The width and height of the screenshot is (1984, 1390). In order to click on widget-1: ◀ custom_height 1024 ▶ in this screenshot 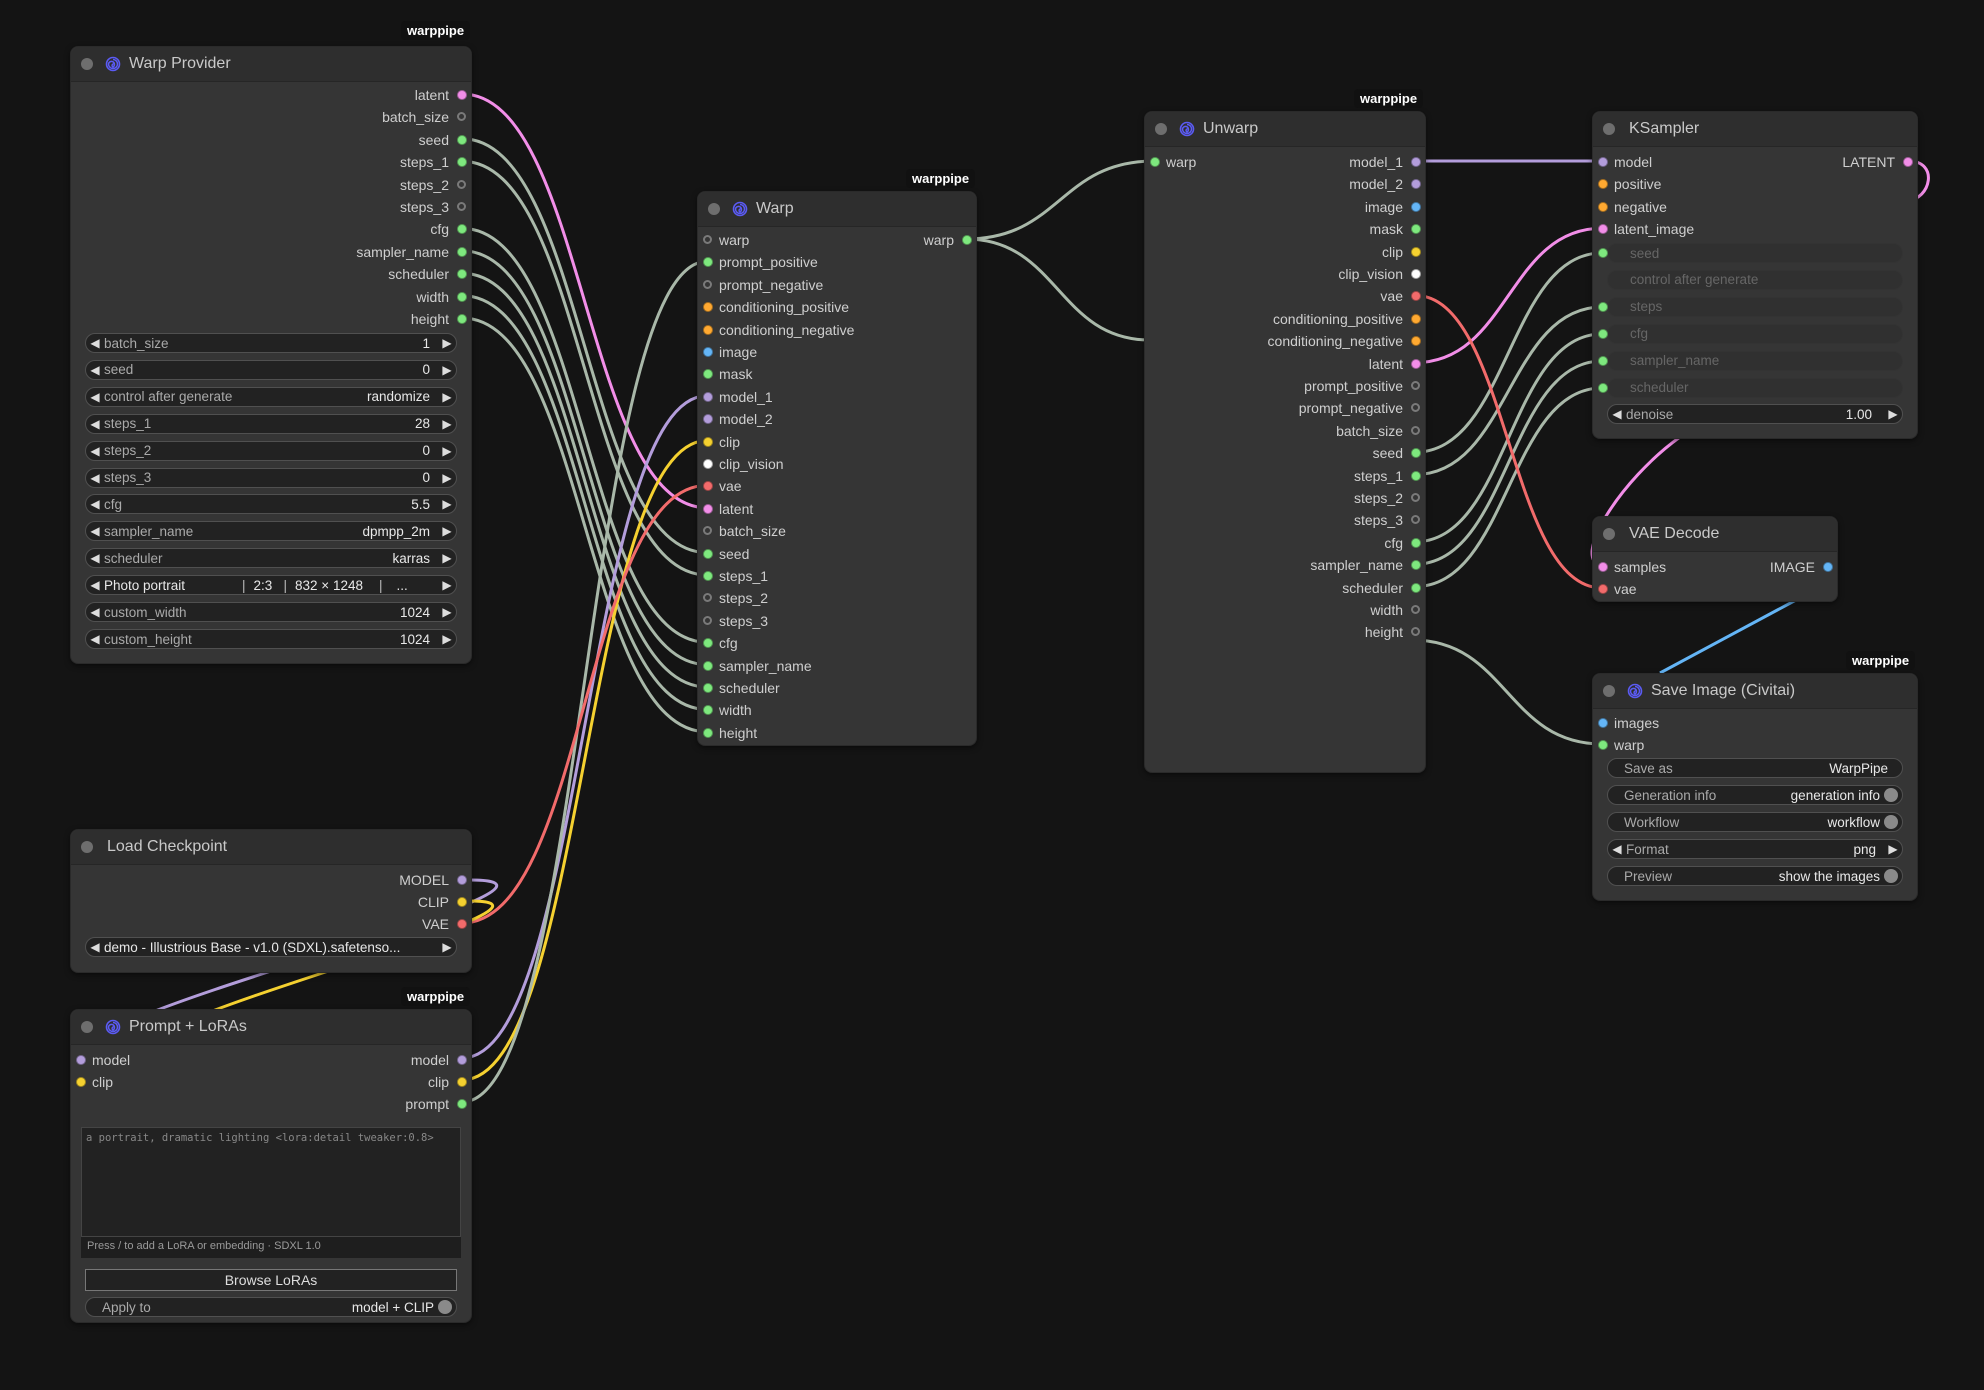, I will do `click(271, 639)`.